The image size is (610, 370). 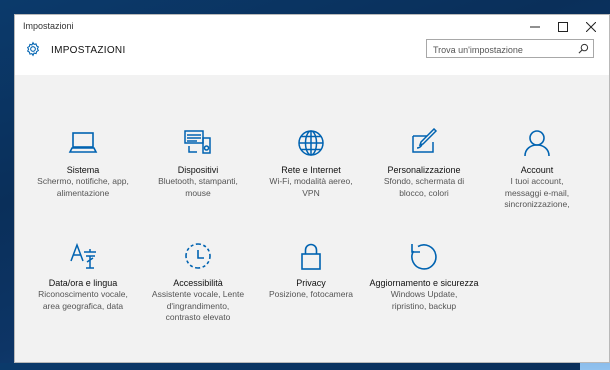 What do you see at coordinates (198, 181) in the screenshot?
I see `tile-desc-line: Bluetooth, stampanti,` at bounding box center [198, 181].